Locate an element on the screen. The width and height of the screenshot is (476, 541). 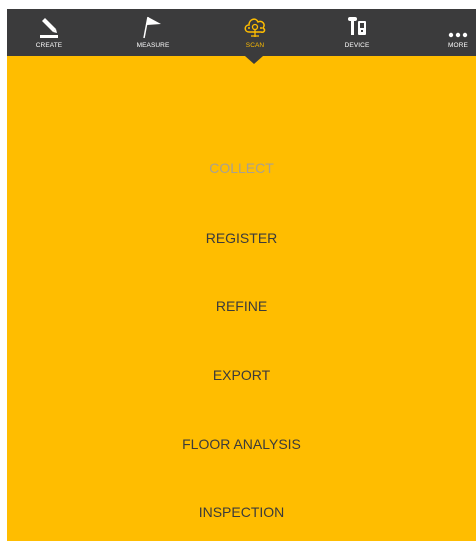
menu-item-inspection: INSPECTION is located at coordinates (241, 512).